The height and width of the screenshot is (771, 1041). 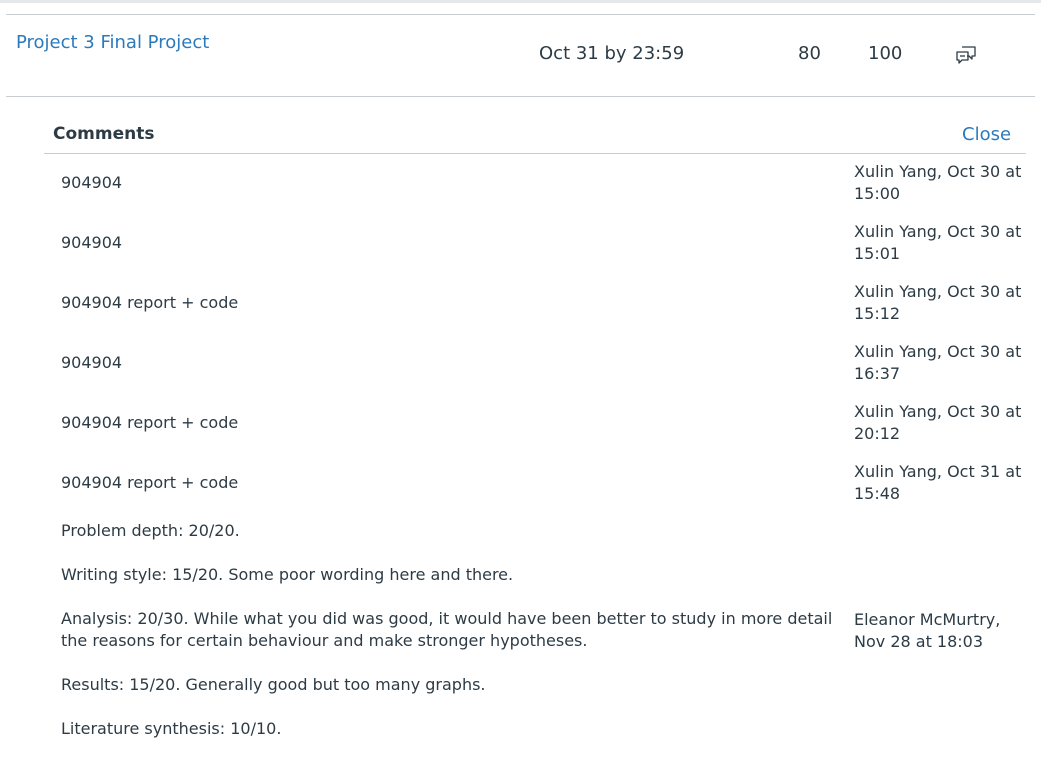 What do you see at coordinates (938, 182) in the screenshot?
I see `comment-author-date: Xulin Yang, Oct 30 at 15:00` at bounding box center [938, 182].